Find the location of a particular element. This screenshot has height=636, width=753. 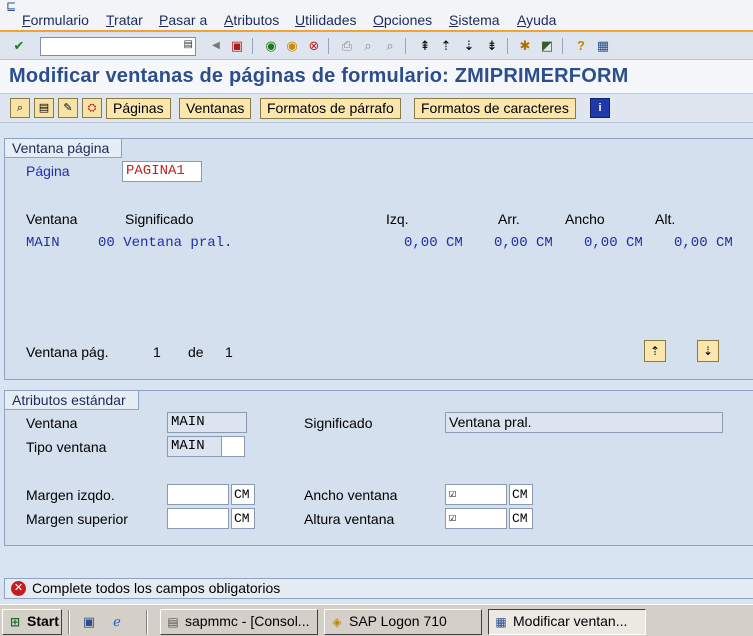

window-width-field: ☑ is located at coordinates (476, 494).